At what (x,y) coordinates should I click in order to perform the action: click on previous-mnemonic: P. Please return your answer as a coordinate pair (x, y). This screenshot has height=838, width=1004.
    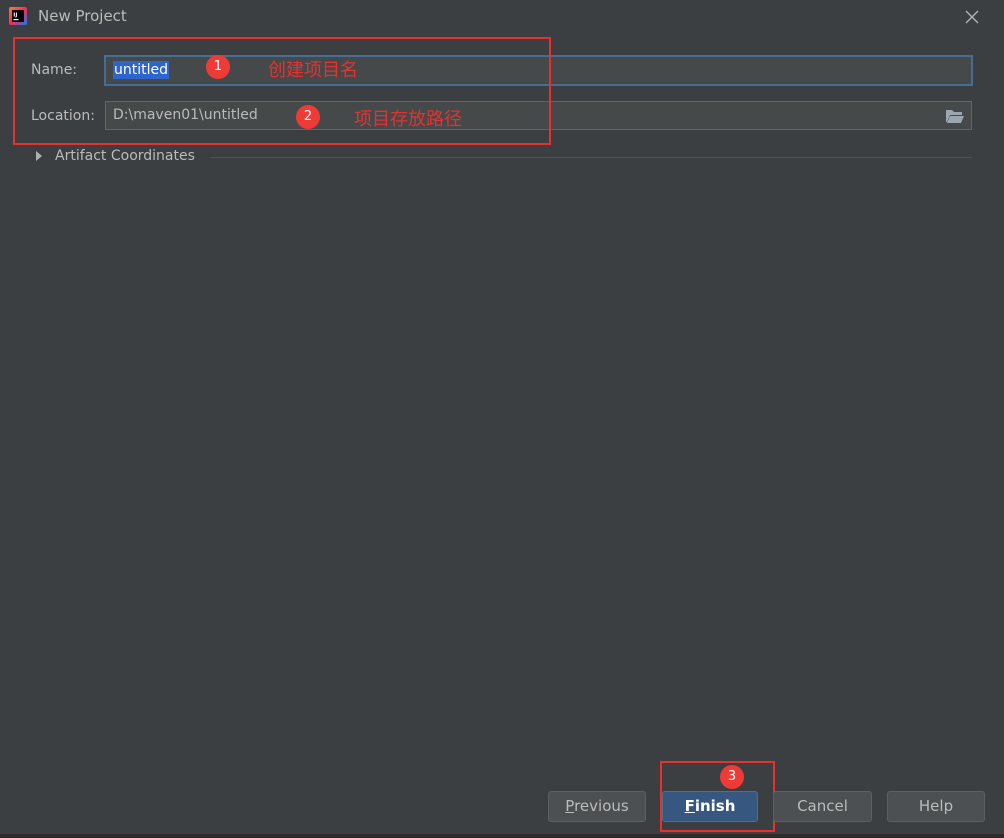
    Looking at the image, I should click on (570, 806).